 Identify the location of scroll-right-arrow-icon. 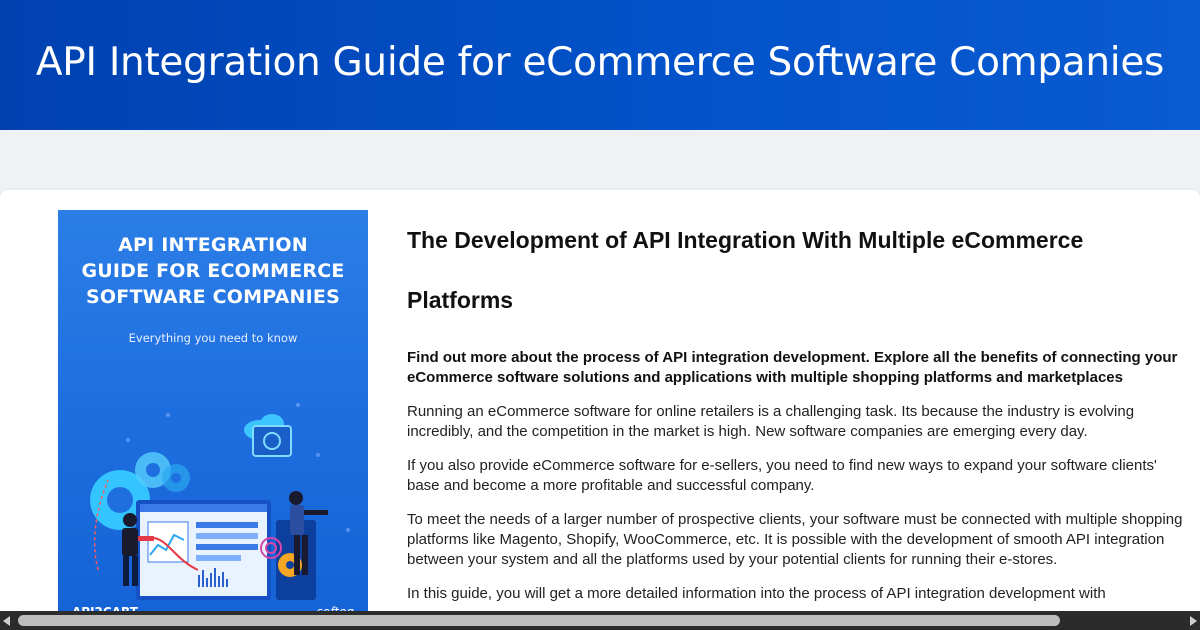
(1193, 621).